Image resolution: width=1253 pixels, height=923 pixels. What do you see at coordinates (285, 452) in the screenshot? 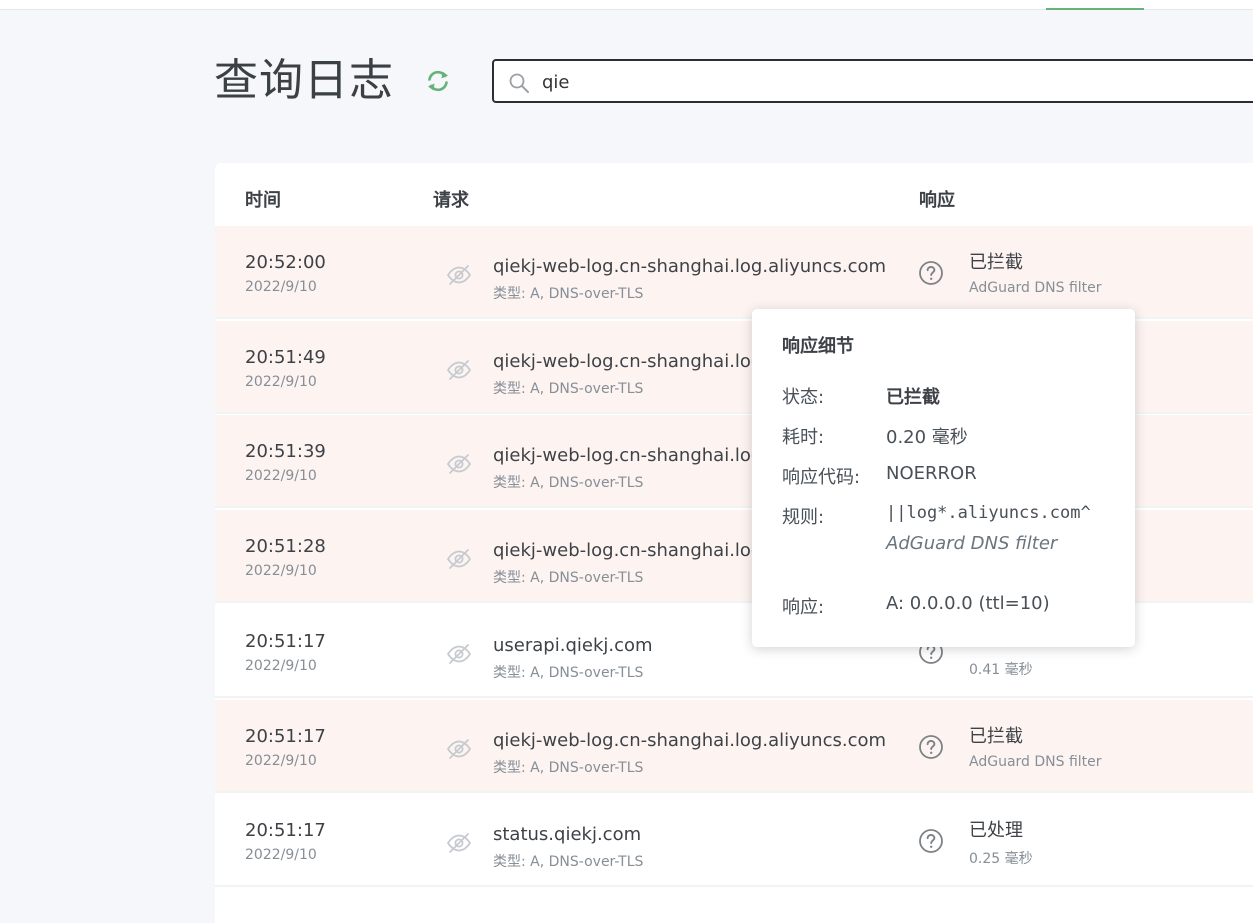
I see `row-time: 20:51:39` at bounding box center [285, 452].